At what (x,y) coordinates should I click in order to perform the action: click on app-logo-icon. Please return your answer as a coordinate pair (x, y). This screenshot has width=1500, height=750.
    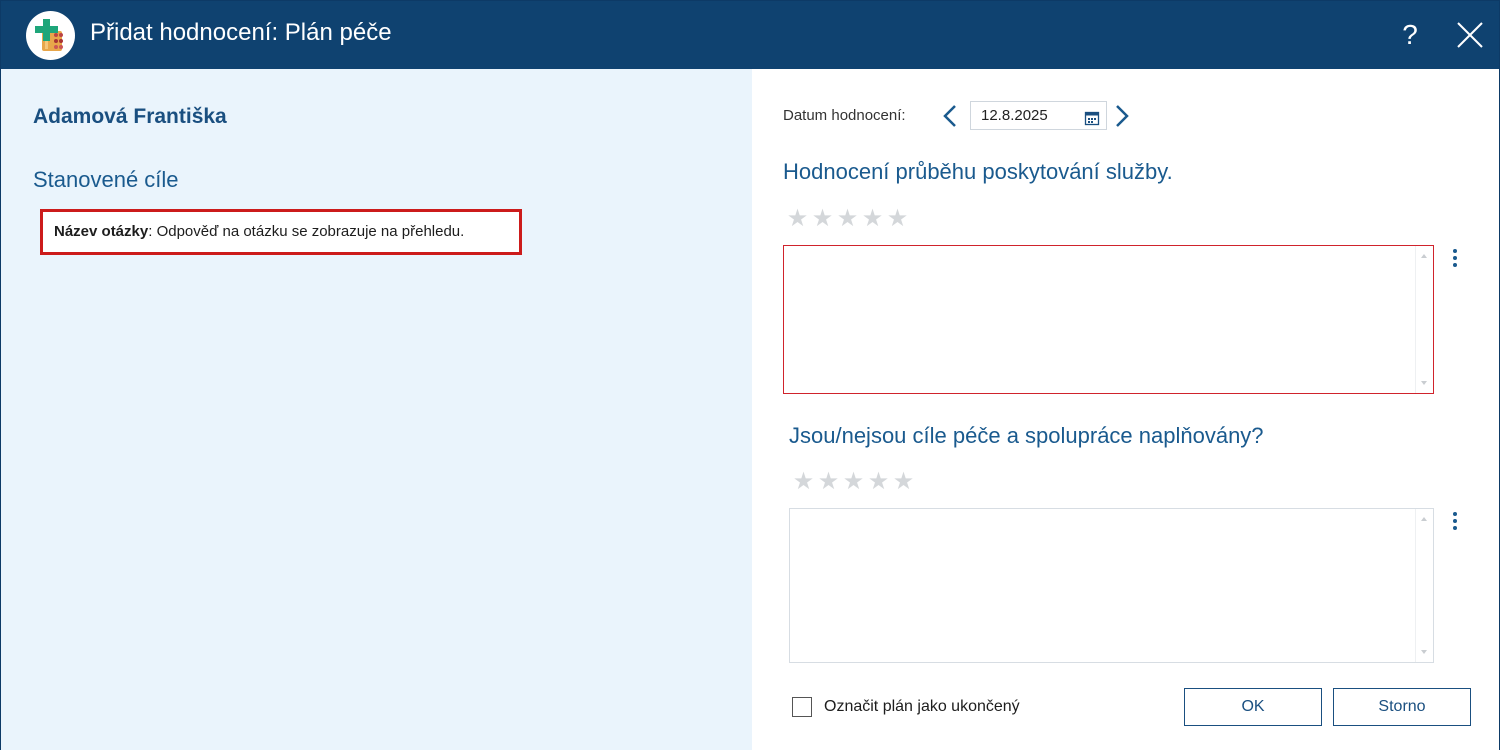
    Looking at the image, I should click on (50, 35).